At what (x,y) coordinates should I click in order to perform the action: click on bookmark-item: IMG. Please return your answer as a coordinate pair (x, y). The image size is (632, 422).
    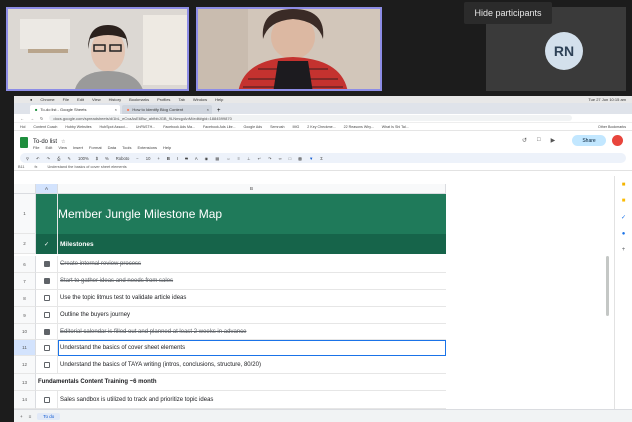
    Looking at the image, I should click on (296, 127).